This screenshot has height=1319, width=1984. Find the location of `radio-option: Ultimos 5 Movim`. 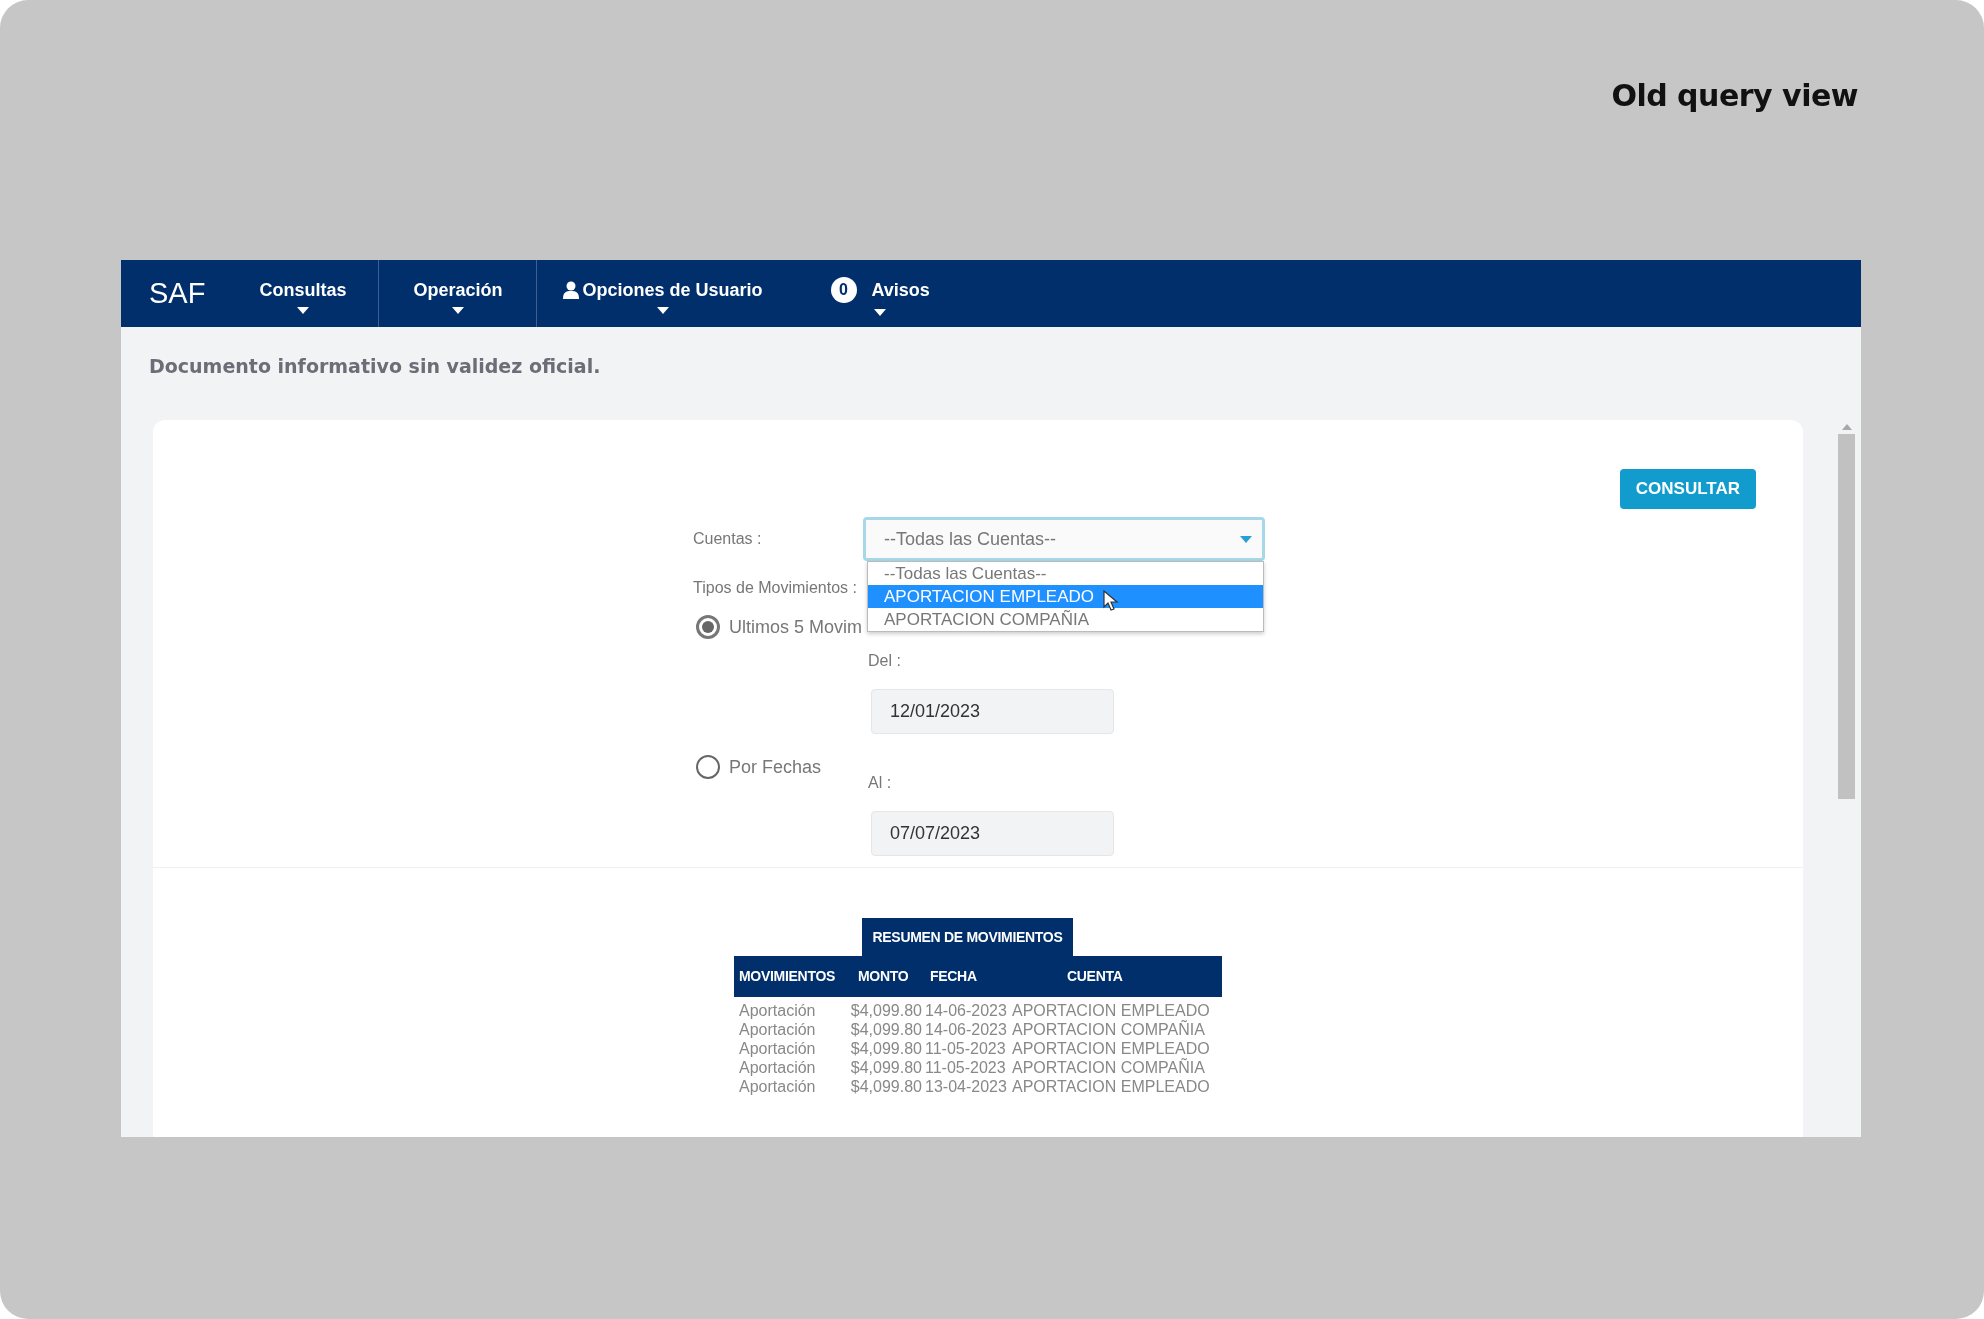

radio-option: Ultimos 5 Movim is located at coordinates (781, 627).